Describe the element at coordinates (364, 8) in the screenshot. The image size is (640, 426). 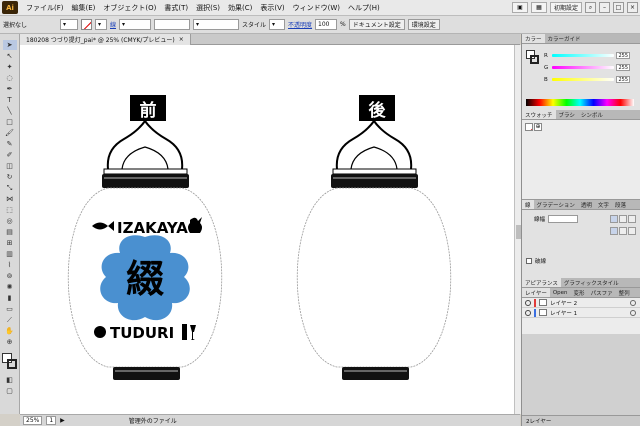
I see `menu-help: ヘルプ(H)` at that location.